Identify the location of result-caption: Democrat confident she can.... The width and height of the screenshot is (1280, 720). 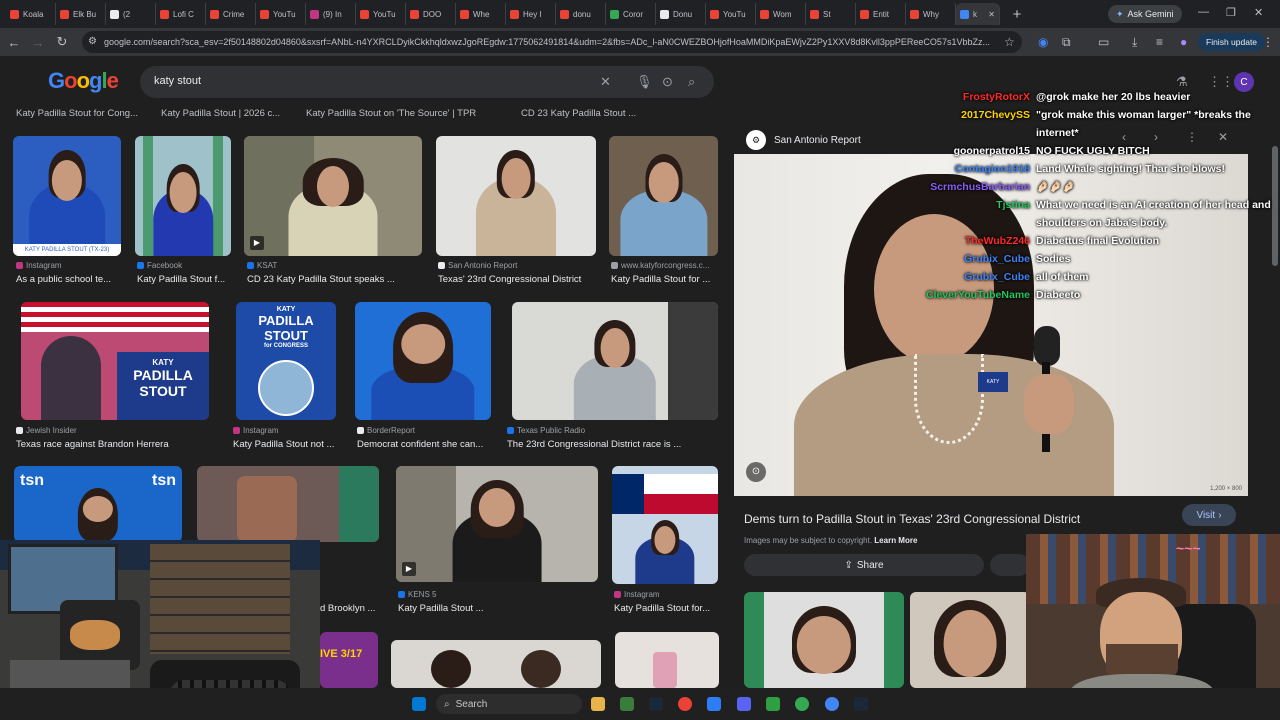
(424, 444).